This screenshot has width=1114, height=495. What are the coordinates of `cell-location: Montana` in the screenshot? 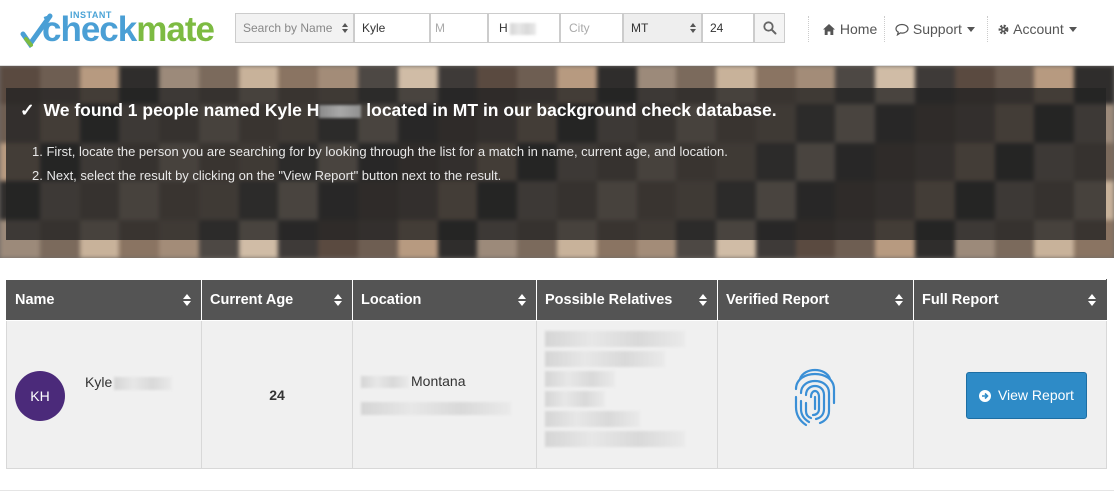 It's located at (444, 394).